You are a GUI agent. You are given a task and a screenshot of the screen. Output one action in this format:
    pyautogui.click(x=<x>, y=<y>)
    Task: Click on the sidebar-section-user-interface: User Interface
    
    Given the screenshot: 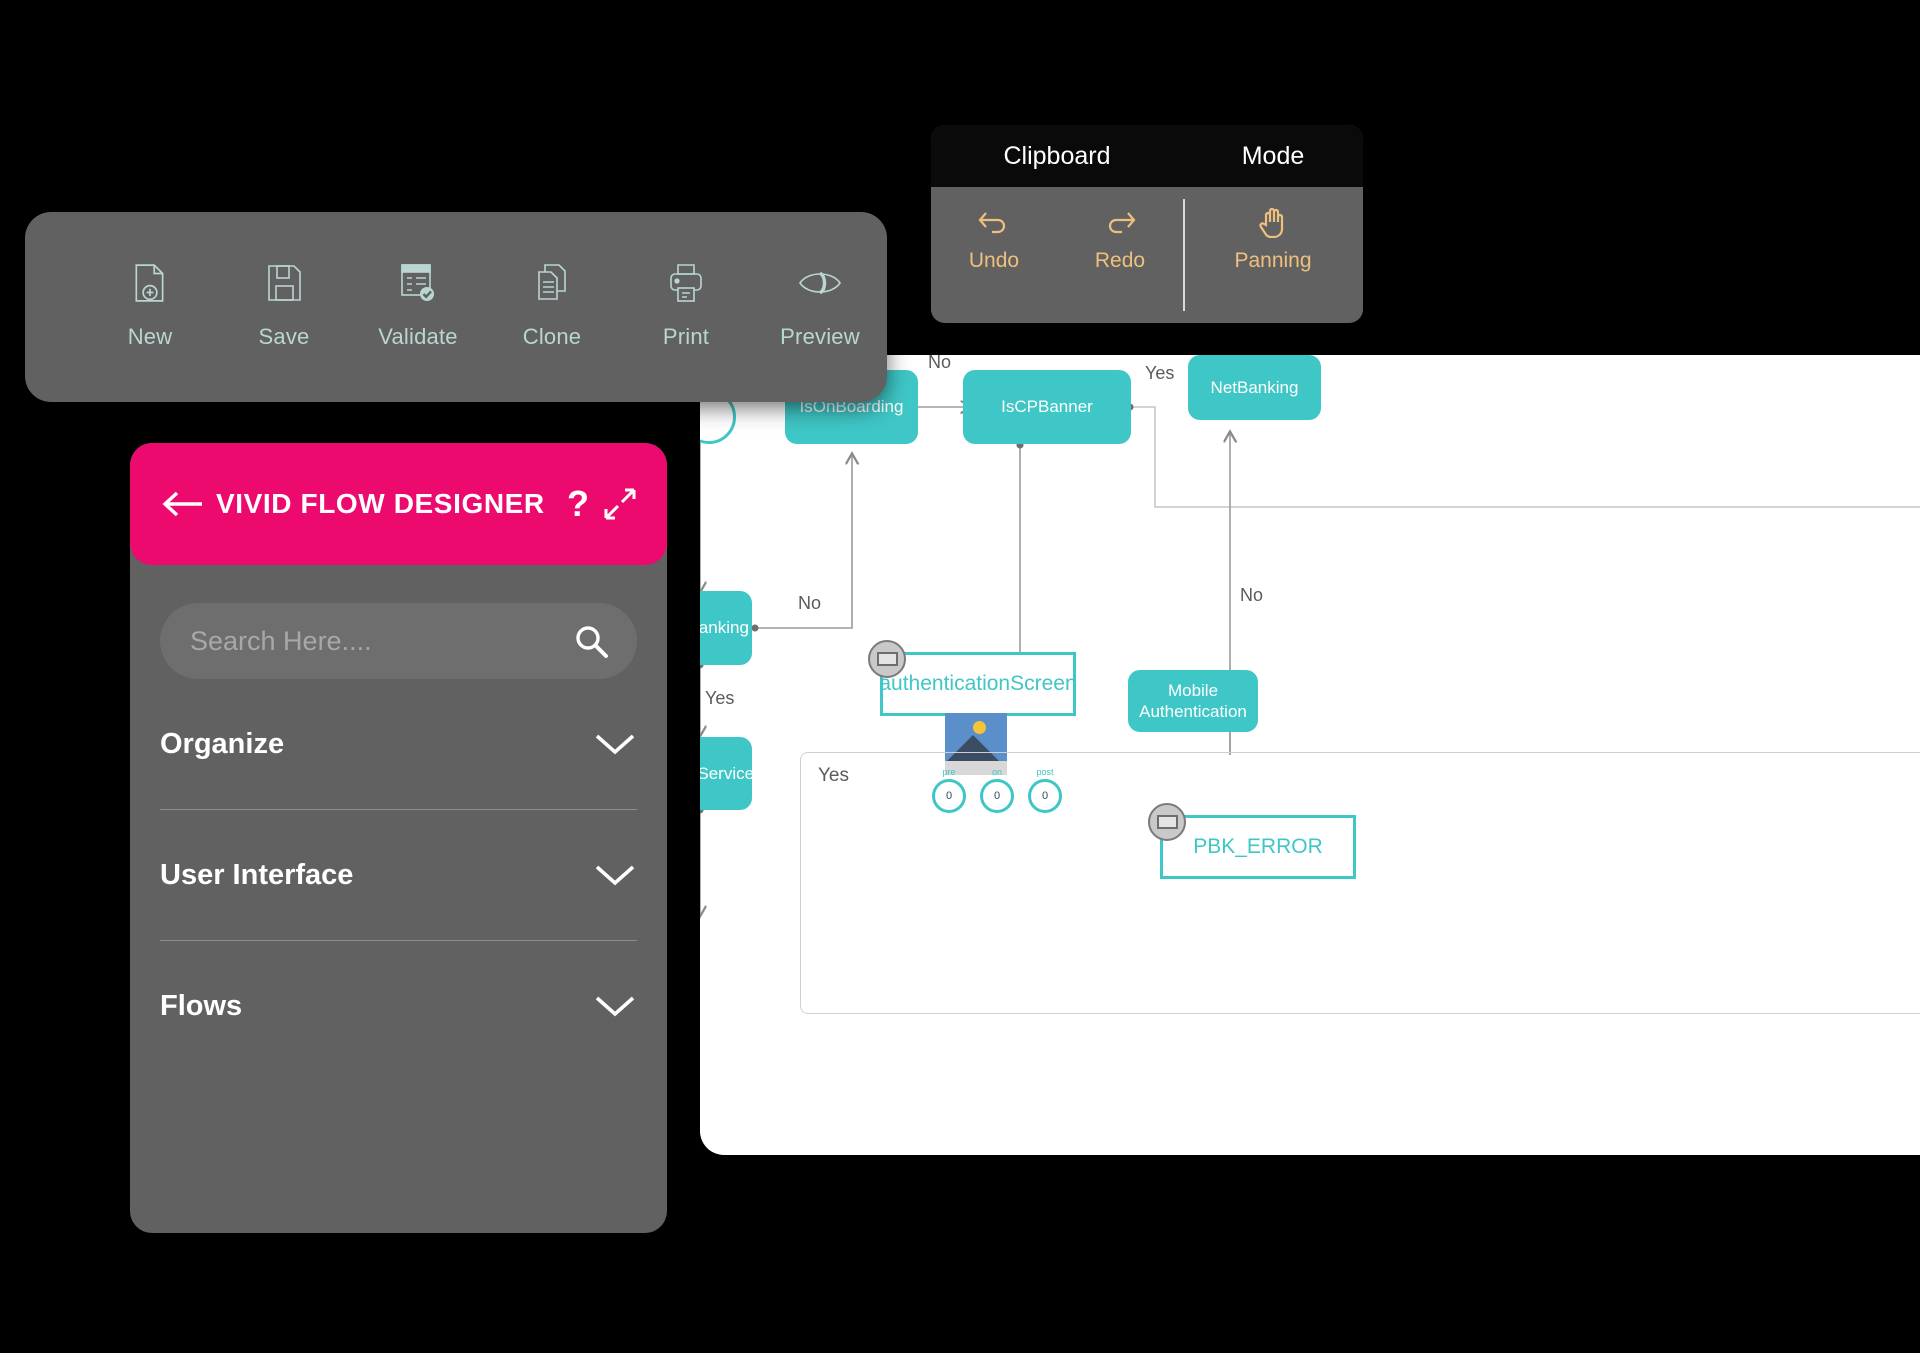 What is the action you would take?
    pyautogui.click(x=398, y=875)
    